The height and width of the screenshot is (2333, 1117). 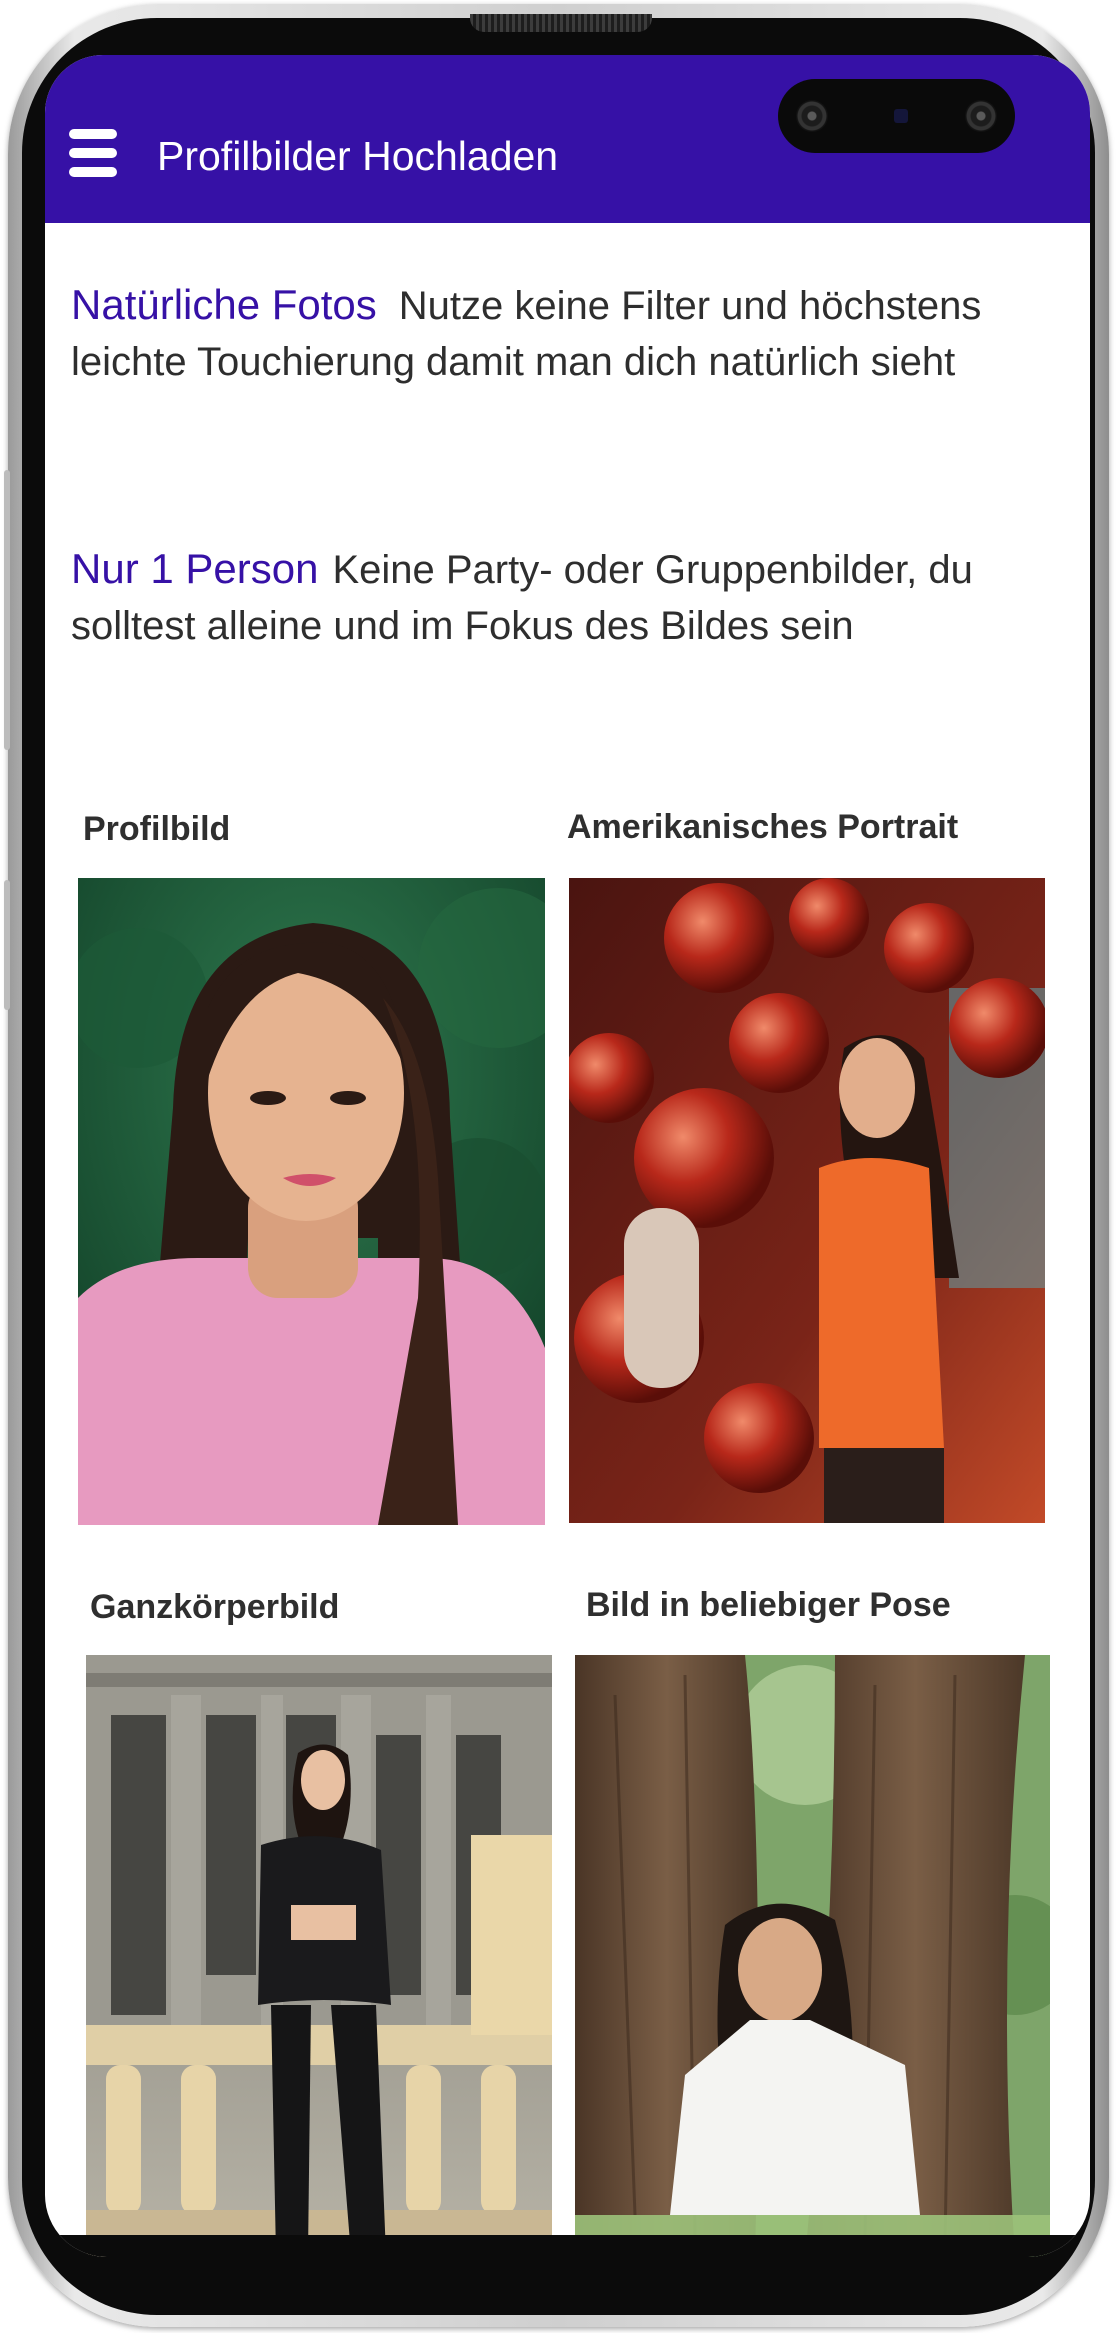 I want to click on front-camera-cutout, so click(x=896, y=116).